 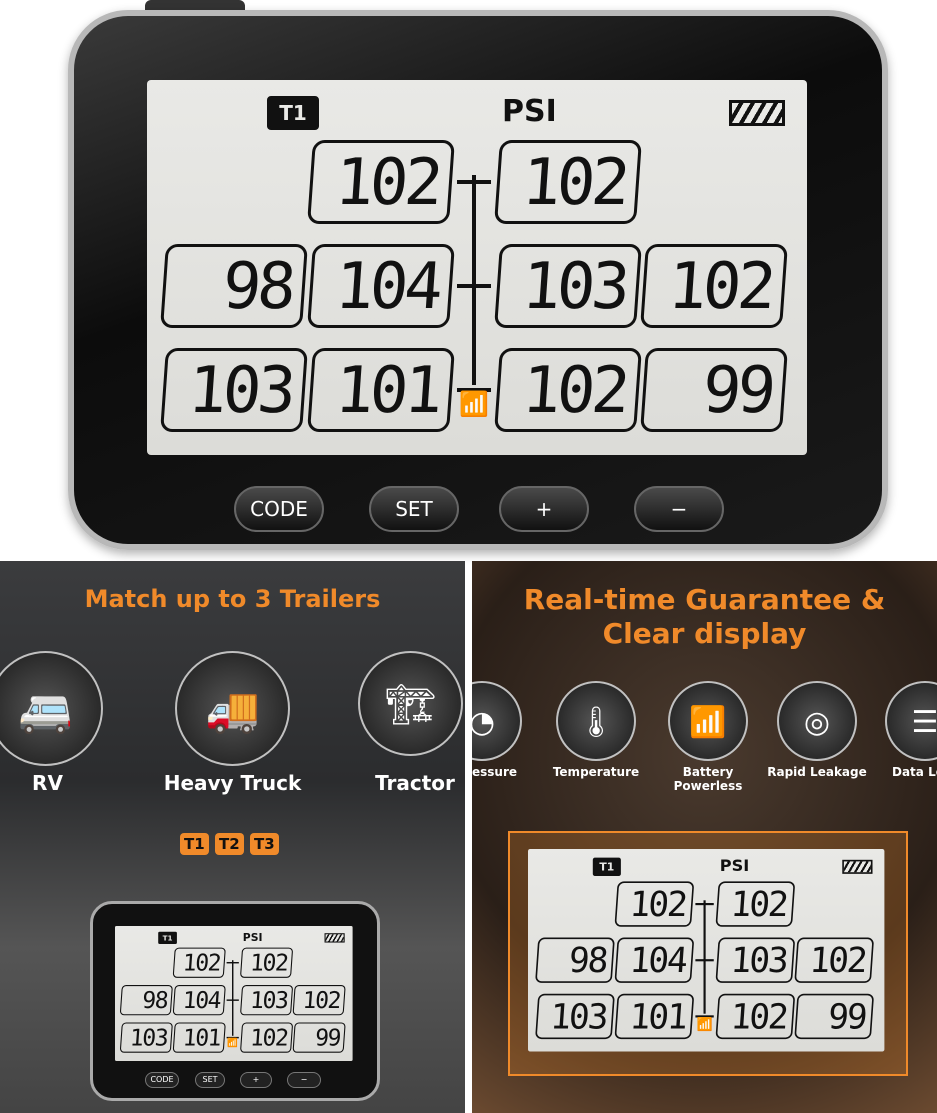 I want to click on feature-label: Battery Powerless, so click(x=708, y=779).